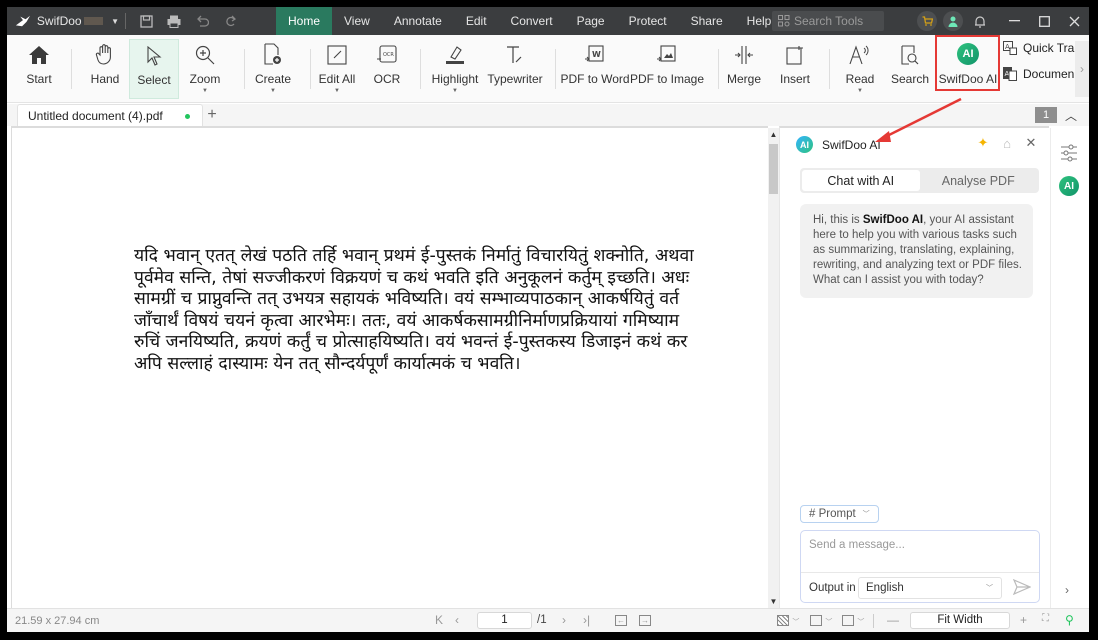  I want to click on save-icon, so click(146, 21).